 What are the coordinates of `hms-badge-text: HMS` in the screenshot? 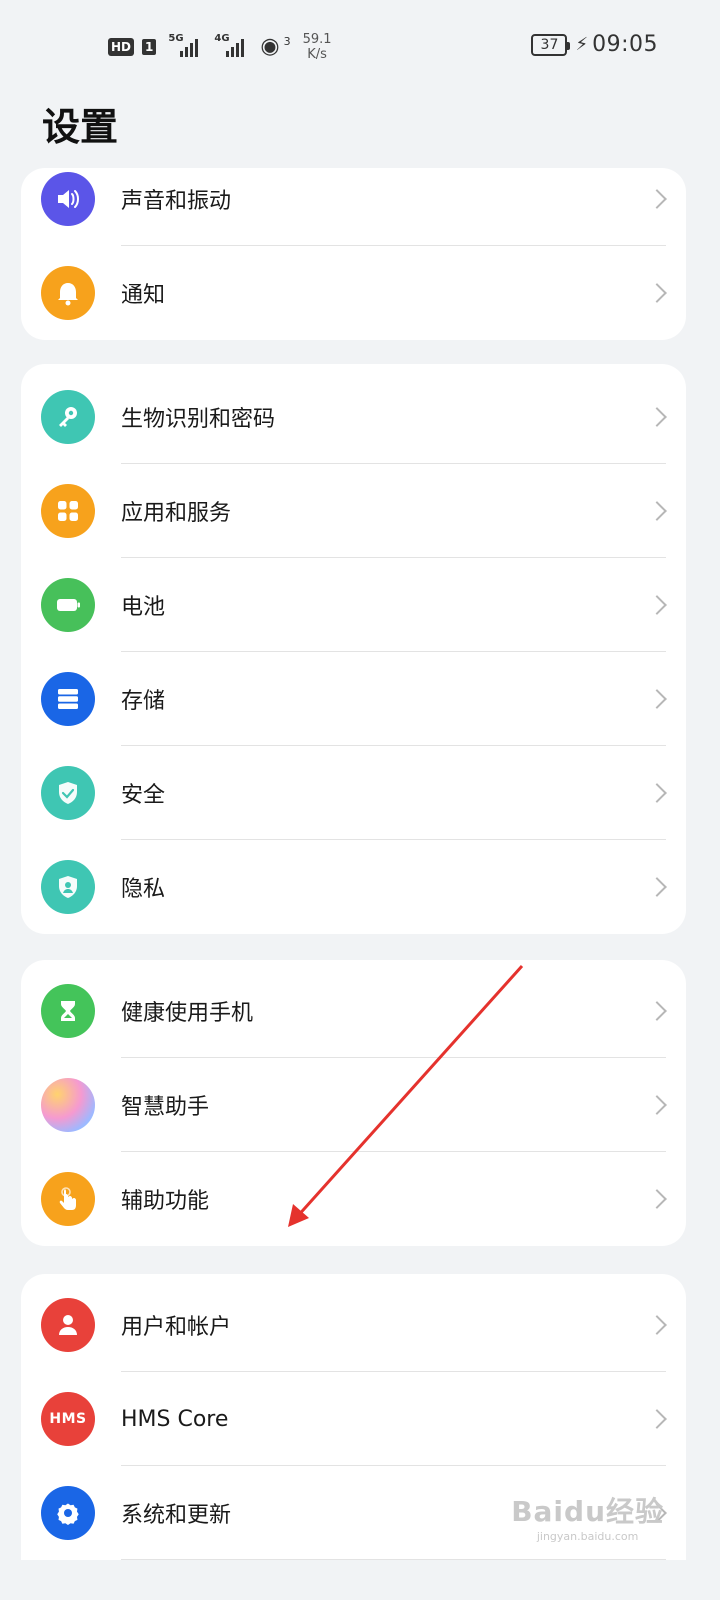 It's located at (68, 1419).